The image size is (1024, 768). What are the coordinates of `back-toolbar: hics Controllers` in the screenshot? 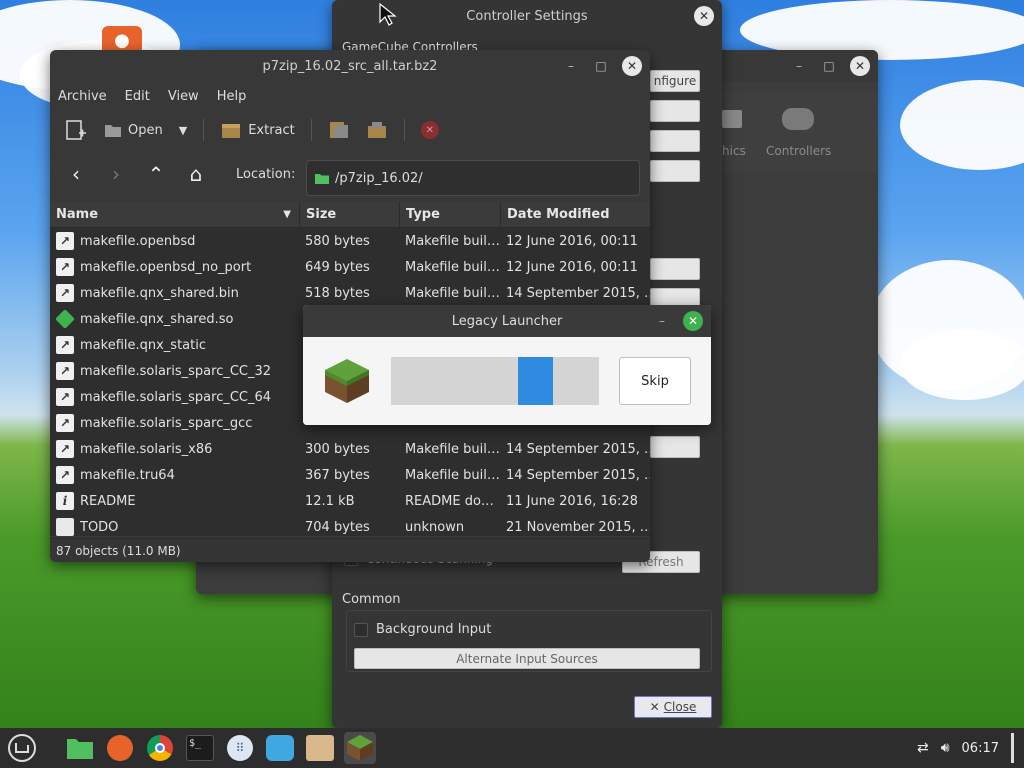 It's located at (800, 132).